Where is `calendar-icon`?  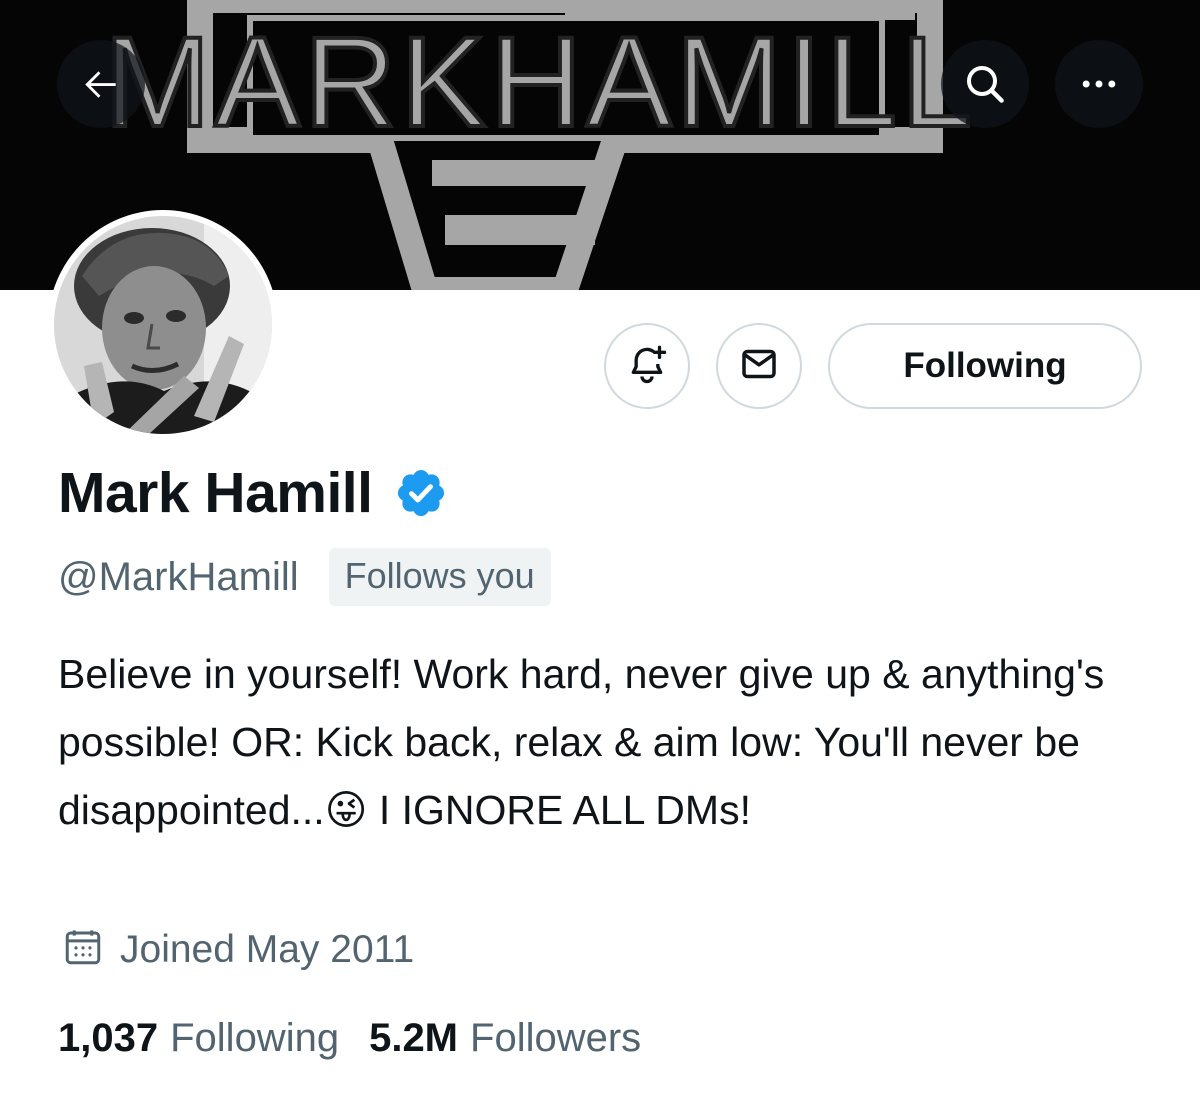
calendar-icon is located at coordinates (83, 949).